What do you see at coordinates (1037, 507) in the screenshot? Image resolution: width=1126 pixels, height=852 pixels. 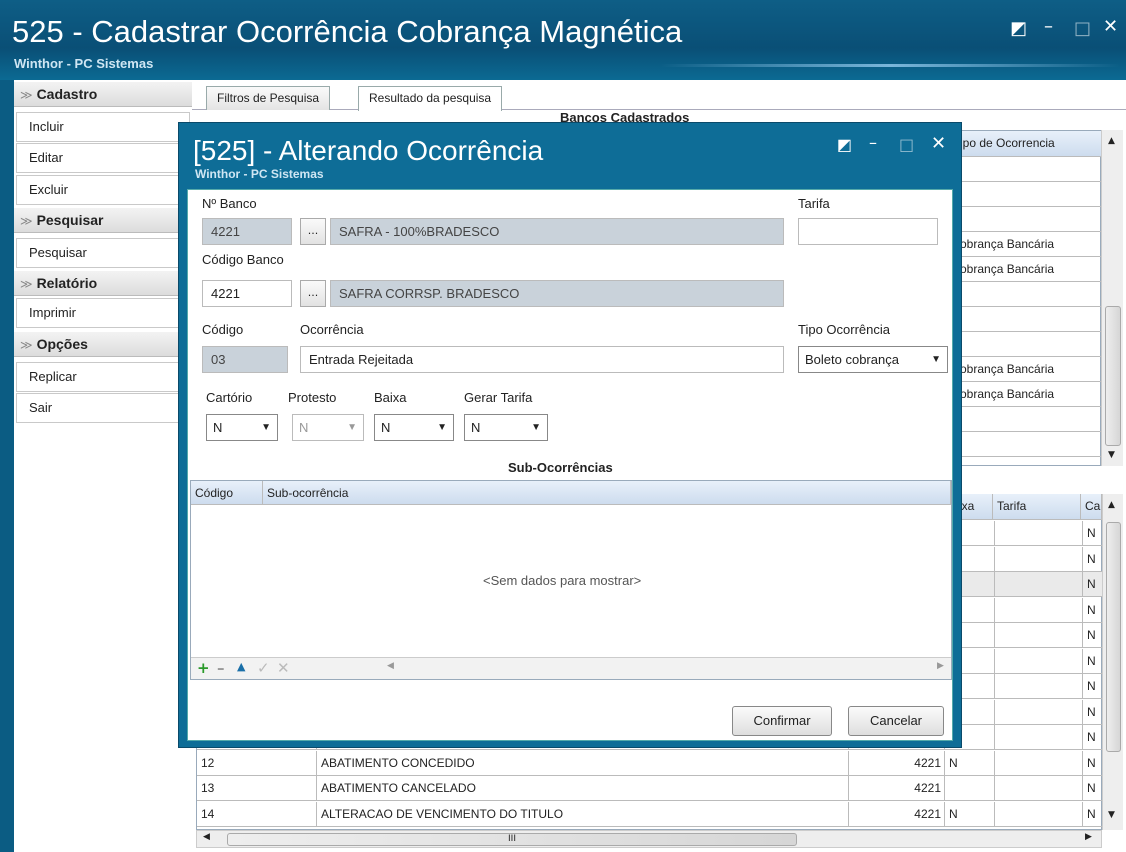 I see `column-header-tarifa: Tarifa` at bounding box center [1037, 507].